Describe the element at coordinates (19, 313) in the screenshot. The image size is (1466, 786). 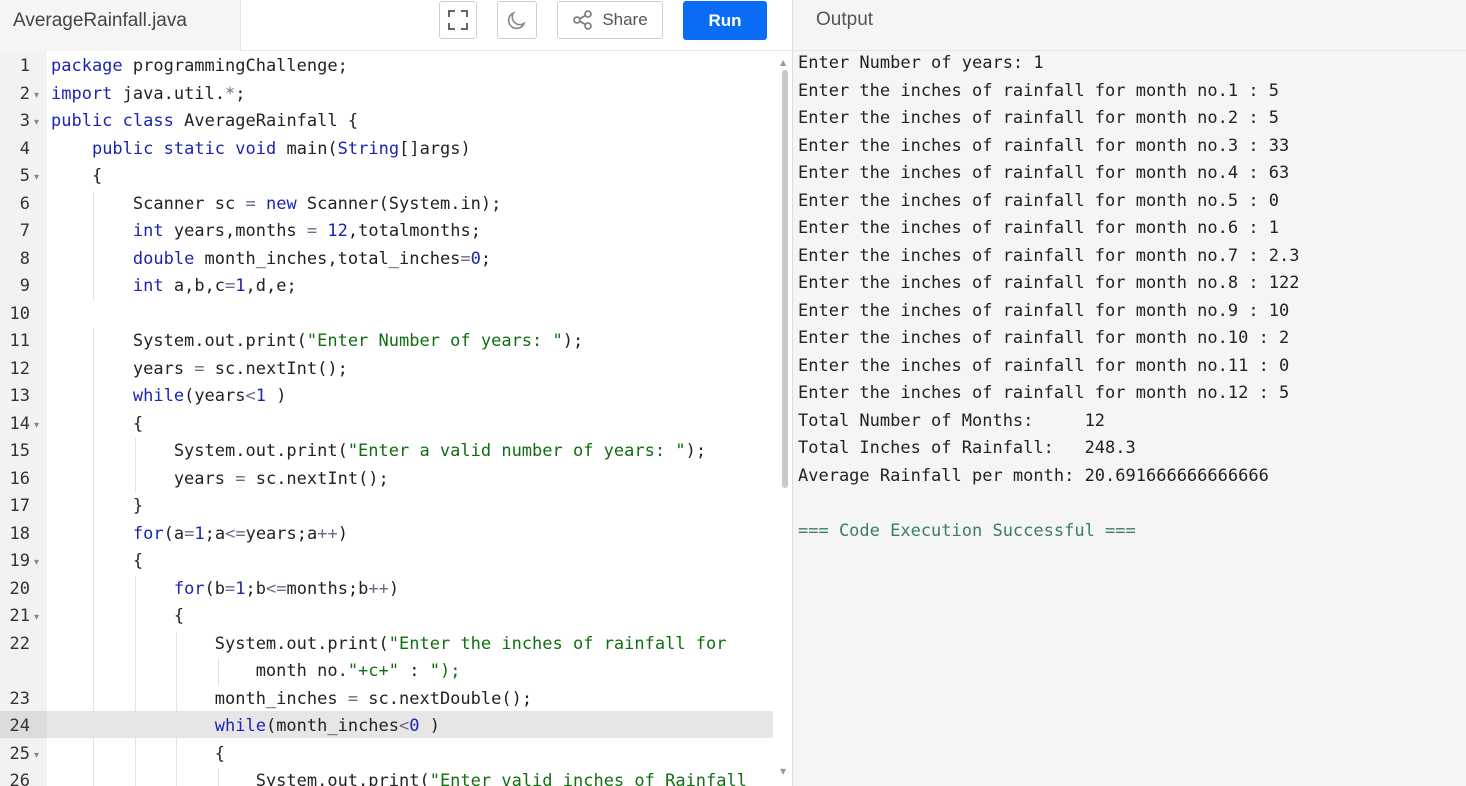
I see `line-number: 10` at that location.